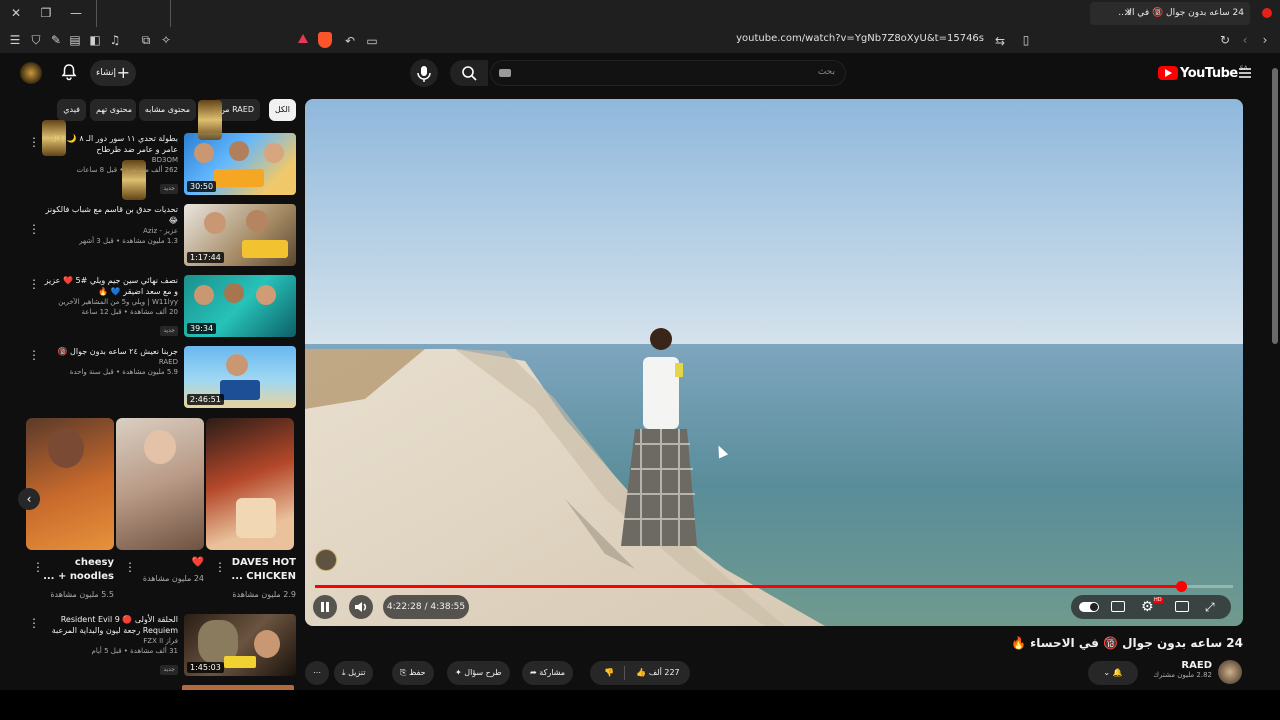 The height and width of the screenshot is (720, 1280). Describe the element at coordinates (15, 40) in the screenshot. I see `menu-icon: ☰` at that location.